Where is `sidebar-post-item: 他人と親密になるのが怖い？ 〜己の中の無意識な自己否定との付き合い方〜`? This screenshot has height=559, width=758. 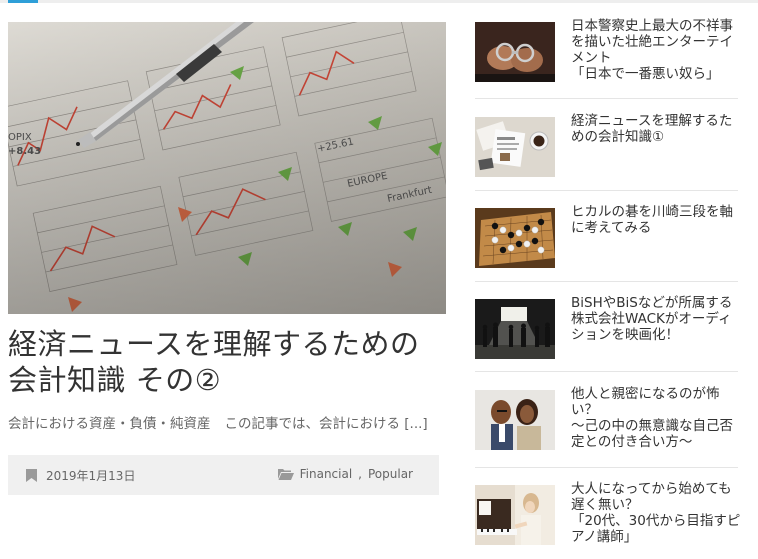
sidebar-post-item: 他人と親密になるのが怖い？ 〜己の中の無意識な自己否定との付き合い方〜 is located at coordinates (606, 427).